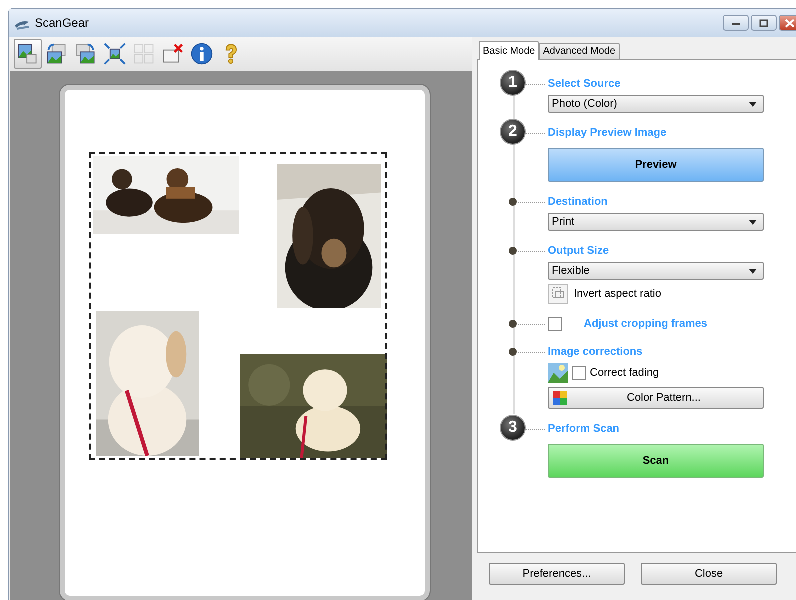 The width and height of the screenshot is (796, 600). I want to click on step-title: Select Source, so click(585, 84).